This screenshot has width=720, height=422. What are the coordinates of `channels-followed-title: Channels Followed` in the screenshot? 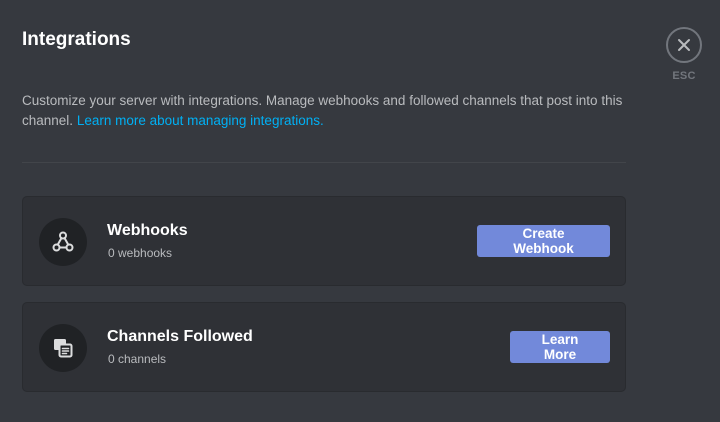 It's located at (180, 336).